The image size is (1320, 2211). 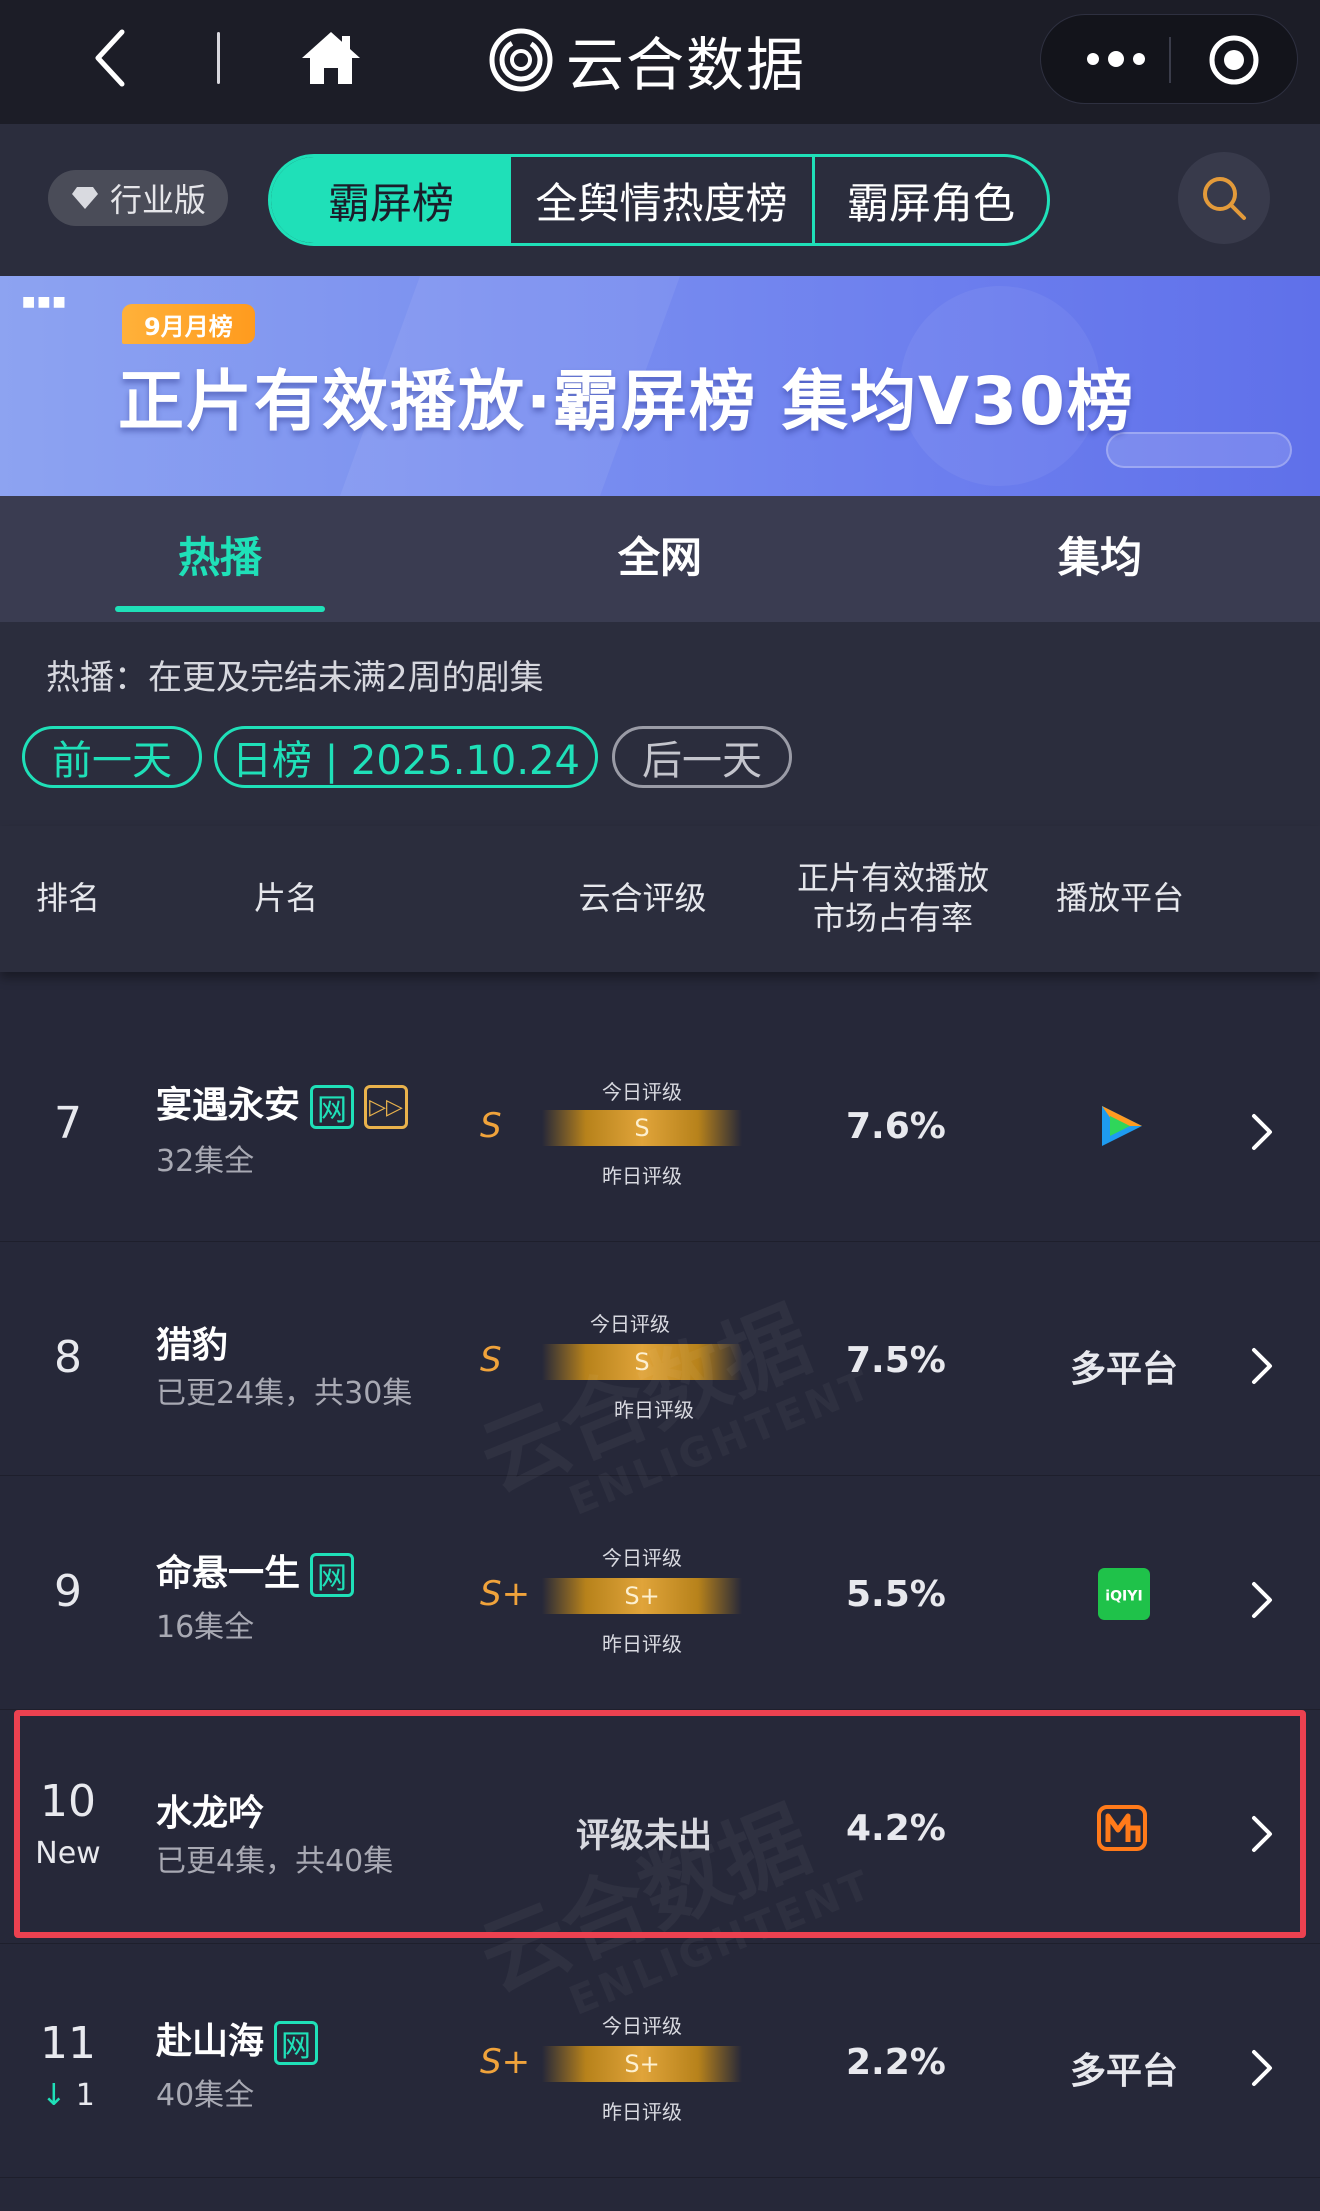 I want to click on ranking-segmented-tabs: 霸屏榜 全舆情热度榜 霸屏角色, so click(x=659, y=200).